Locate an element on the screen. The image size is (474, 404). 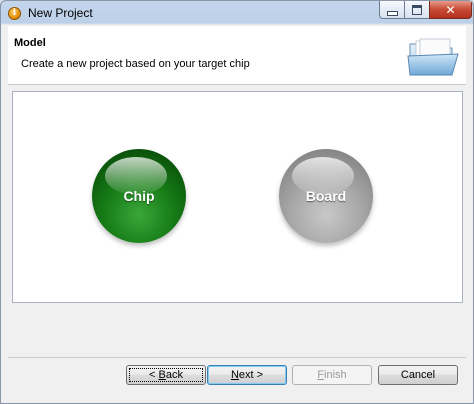
close-icon: ✕ is located at coordinates (450, 9).